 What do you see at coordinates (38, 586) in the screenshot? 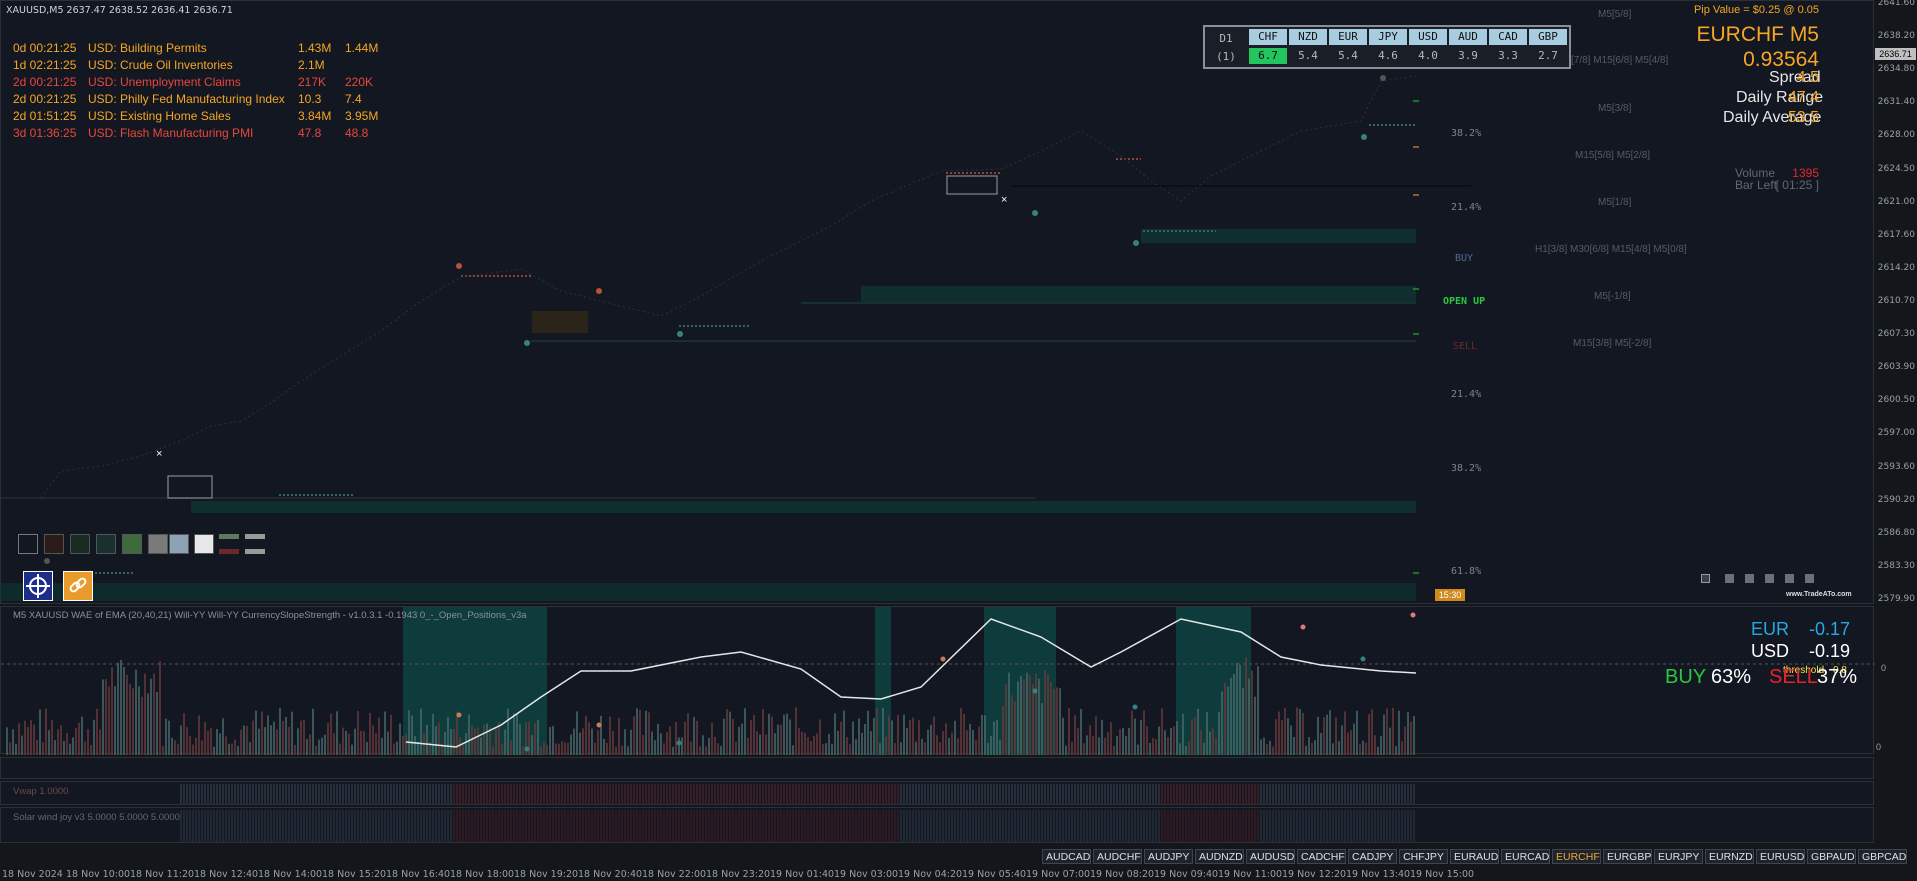
I see `crosshair-icon` at bounding box center [38, 586].